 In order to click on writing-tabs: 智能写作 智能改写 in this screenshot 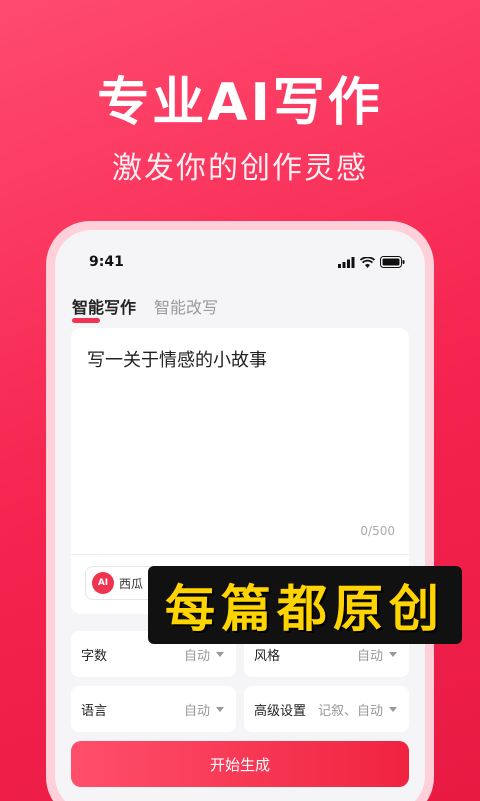, I will do `click(145, 308)`.